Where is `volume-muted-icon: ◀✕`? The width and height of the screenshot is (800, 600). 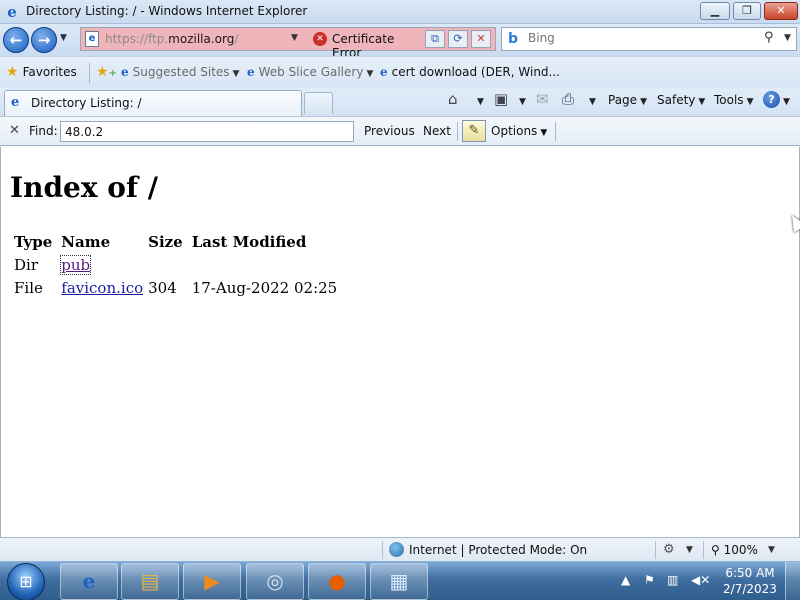
volume-muted-icon: ◀✕ is located at coordinates (700, 580).